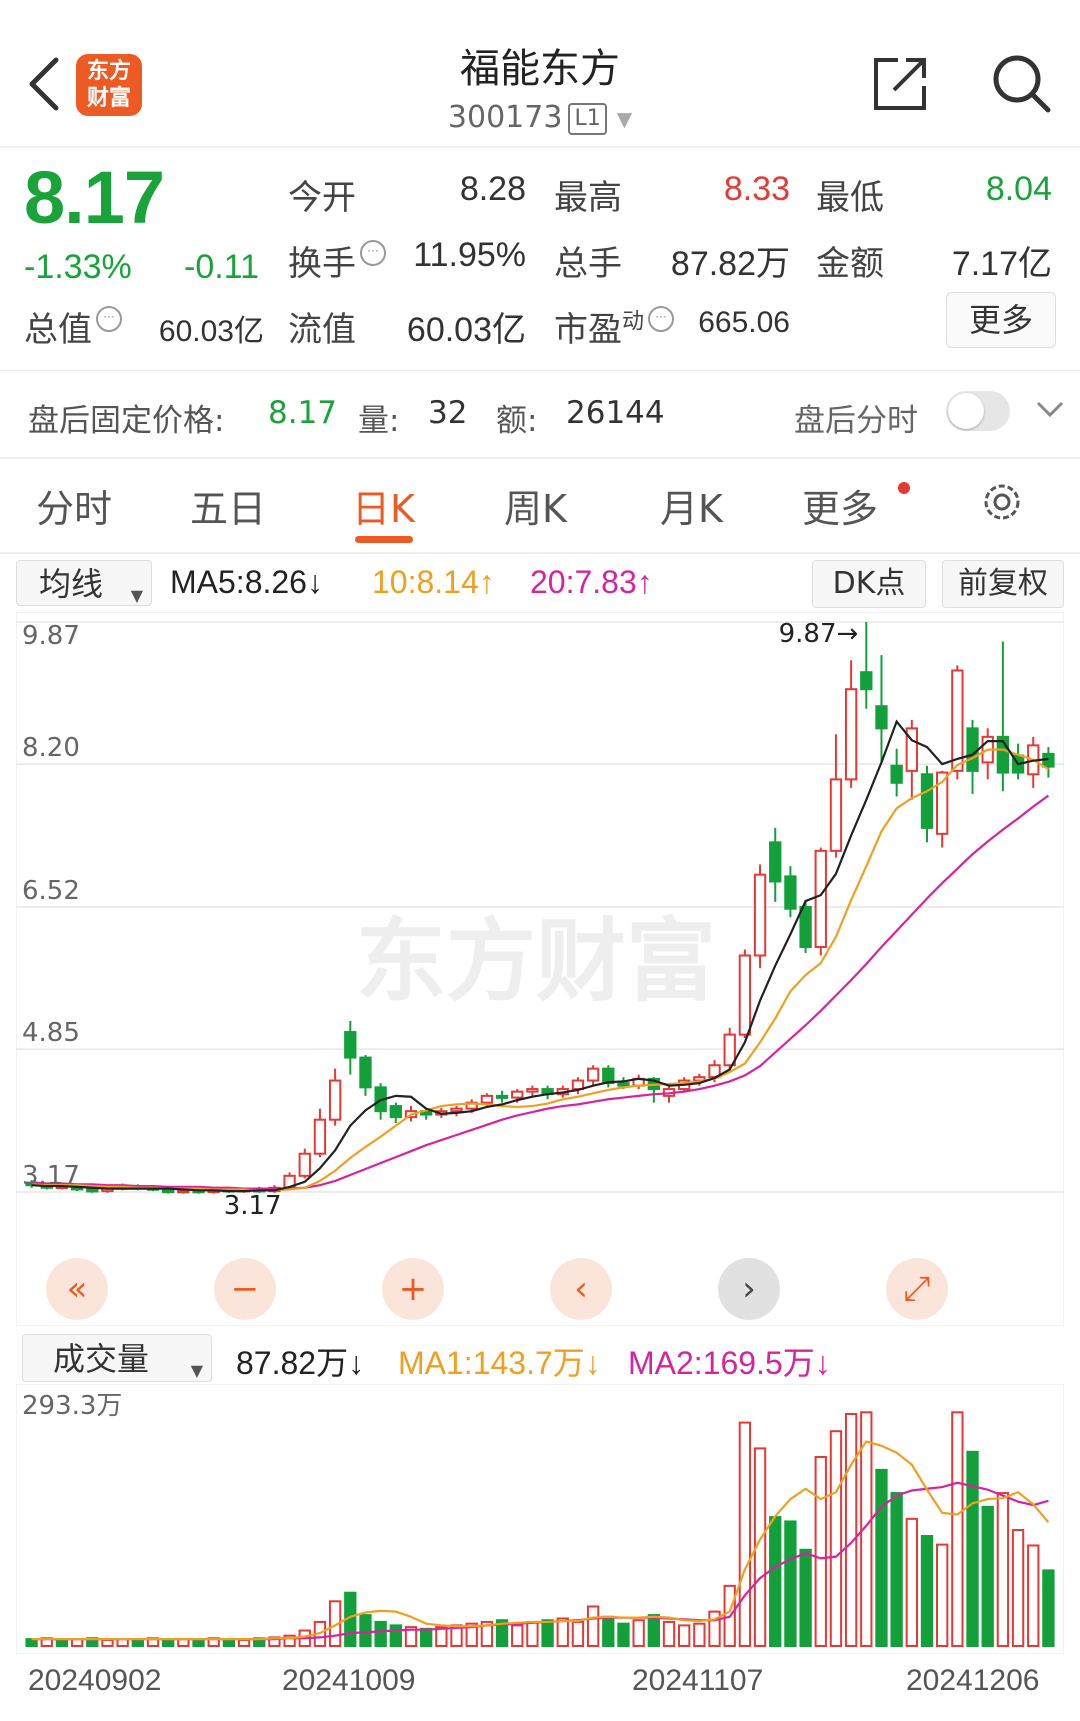  I want to click on ma-indicator-row: 均线 ▼ MA5:8.26↓ 10:8.14↑ 20:7.83↑ DK点 前复权, so click(540, 584).